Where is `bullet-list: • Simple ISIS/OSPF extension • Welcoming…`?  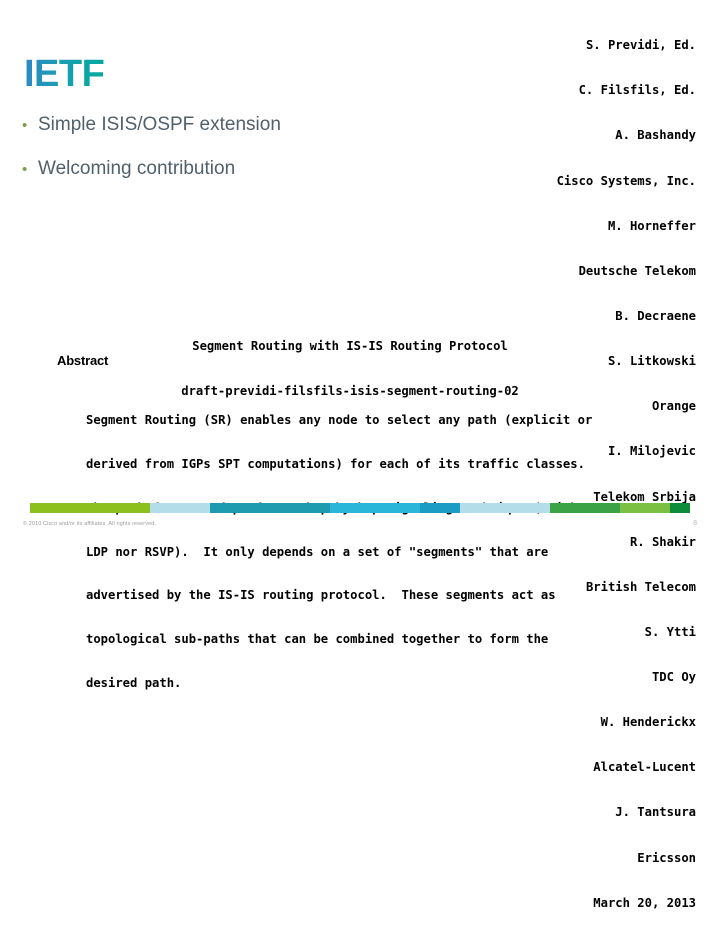
bullet-list: • Simple ISIS/OSPF extension • Welcoming… is located at coordinates (232, 158).